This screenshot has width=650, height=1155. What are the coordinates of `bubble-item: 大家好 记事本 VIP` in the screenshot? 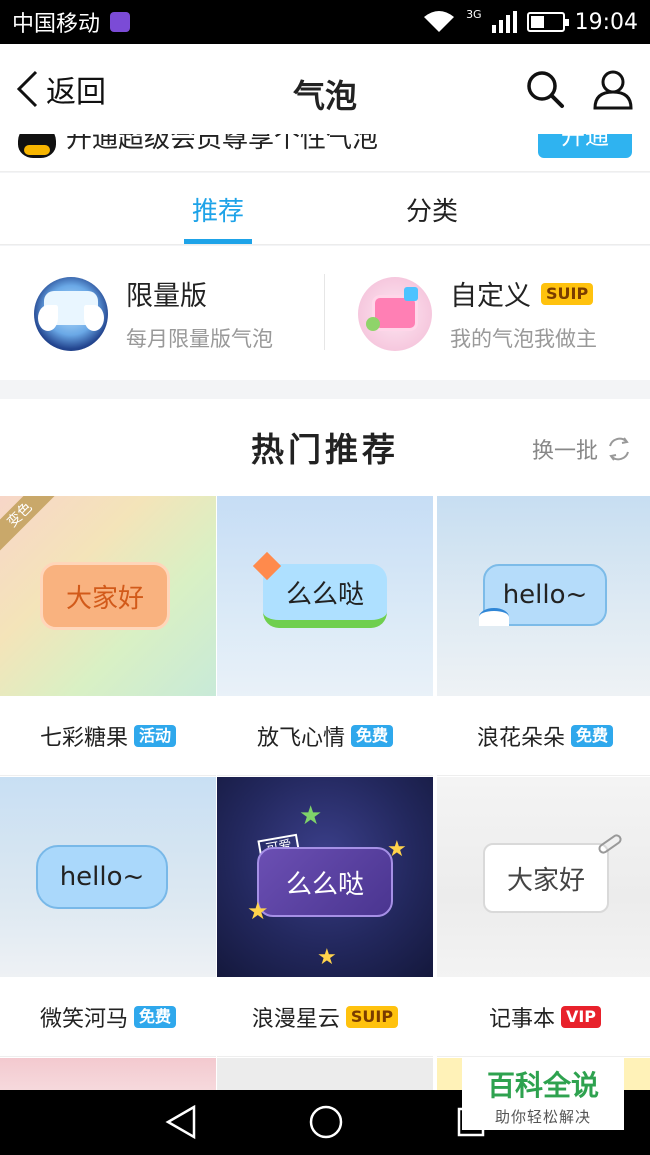 It's located at (543, 917).